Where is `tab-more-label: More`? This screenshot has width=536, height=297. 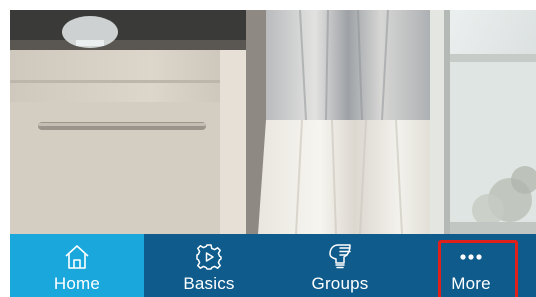
tab-more-label: More is located at coordinates (471, 283).